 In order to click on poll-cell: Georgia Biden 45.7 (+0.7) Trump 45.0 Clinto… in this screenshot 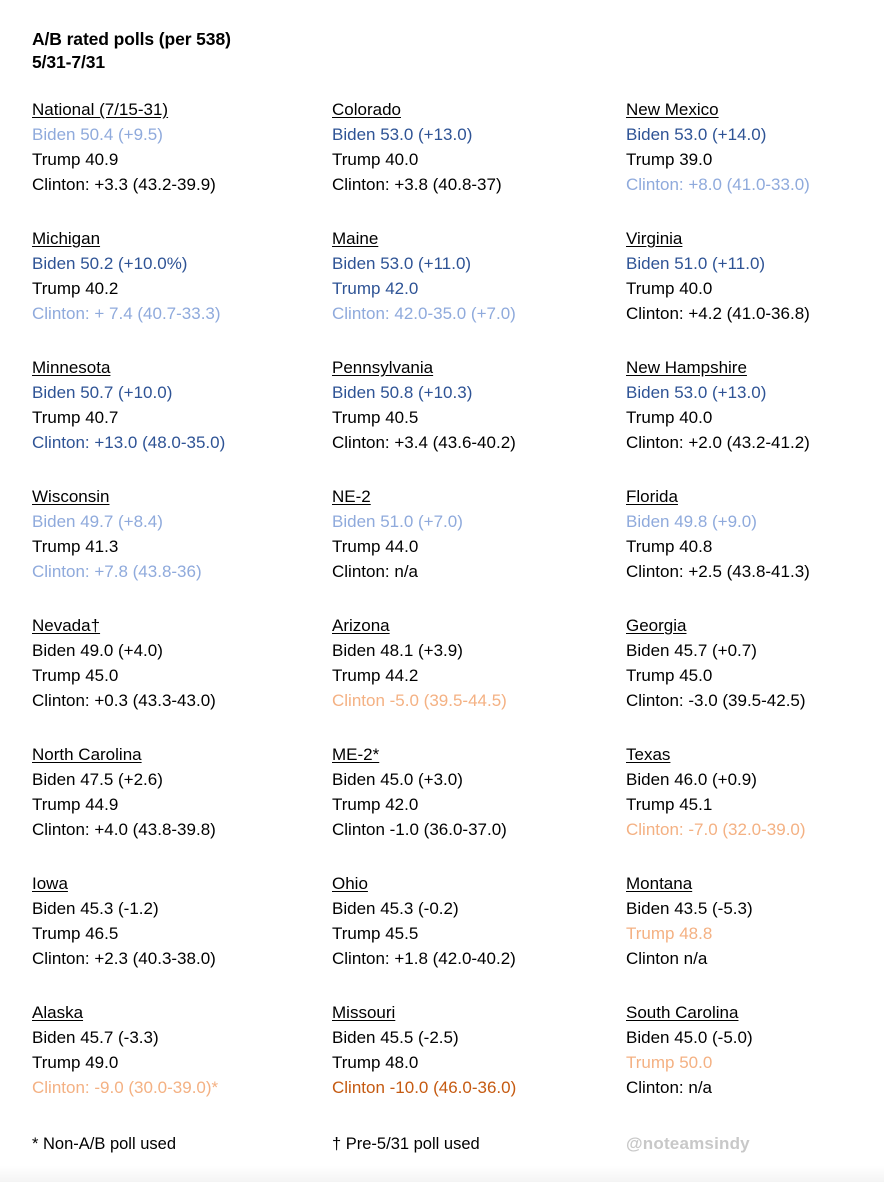, I will do `click(755, 678)`.